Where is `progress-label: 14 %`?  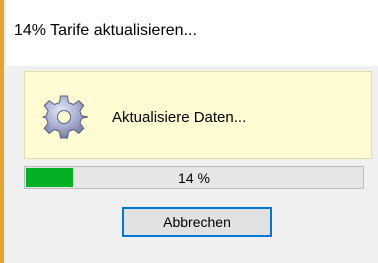
progress-label: 14 % is located at coordinates (194, 178).